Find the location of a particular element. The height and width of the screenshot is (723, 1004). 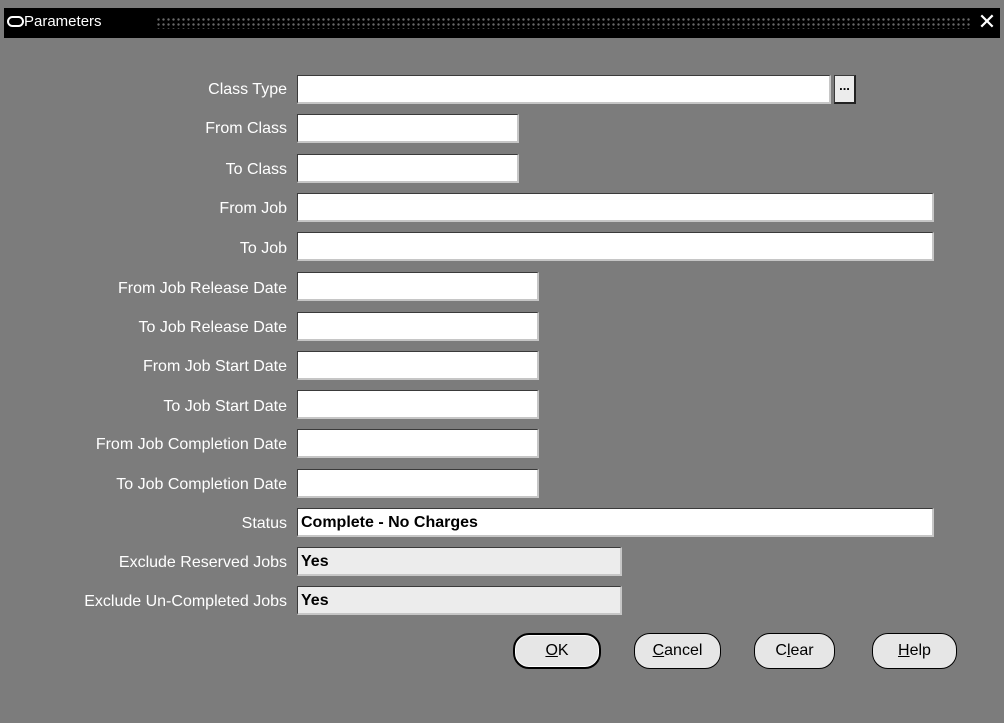

close-icon: ✕ is located at coordinates (987, 22).